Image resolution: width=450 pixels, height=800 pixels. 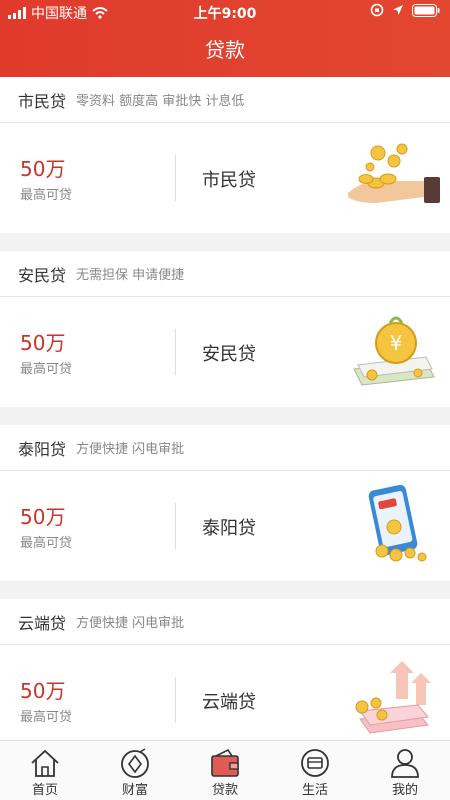 I want to click on battery-icon, so click(x=426, y=10).